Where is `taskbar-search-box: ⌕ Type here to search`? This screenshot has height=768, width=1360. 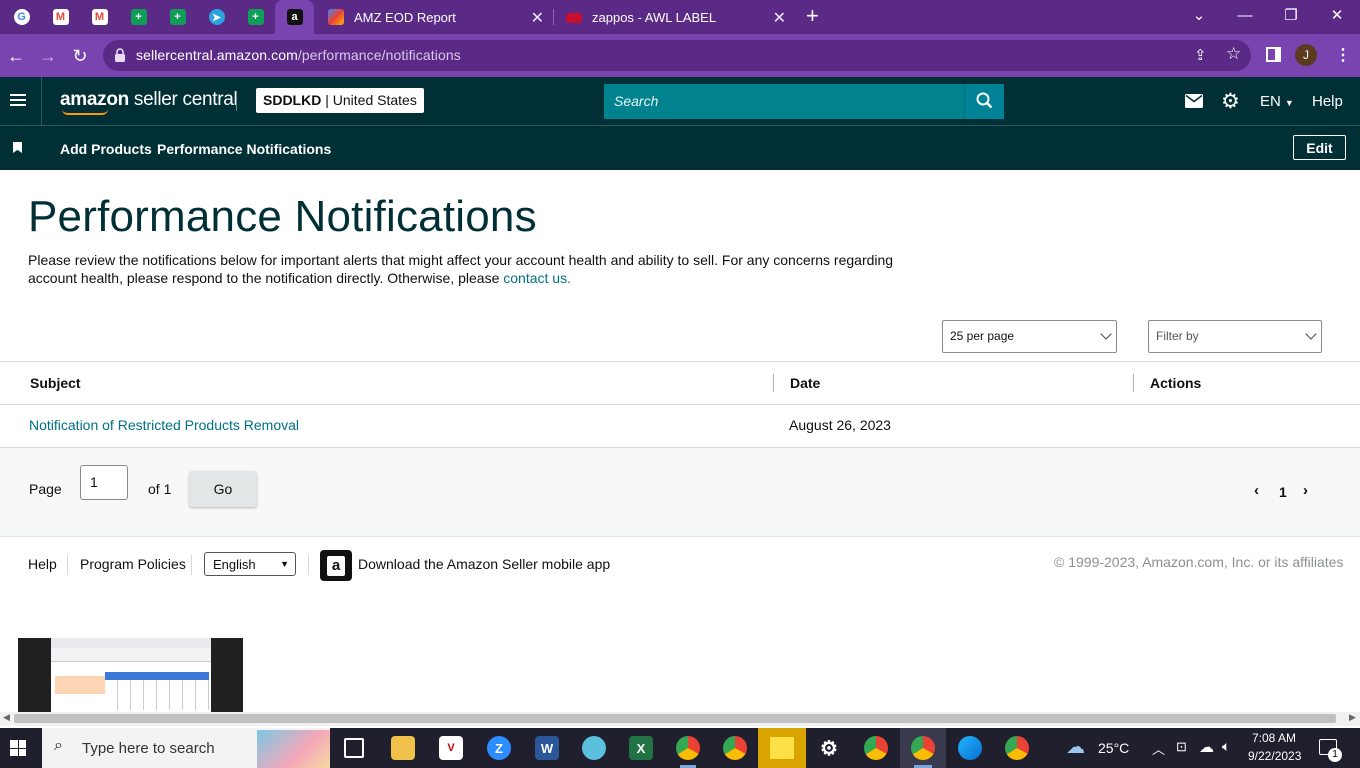
taskbar-search-box: ⌕ Type here to search is located at coordinates (186, 748).